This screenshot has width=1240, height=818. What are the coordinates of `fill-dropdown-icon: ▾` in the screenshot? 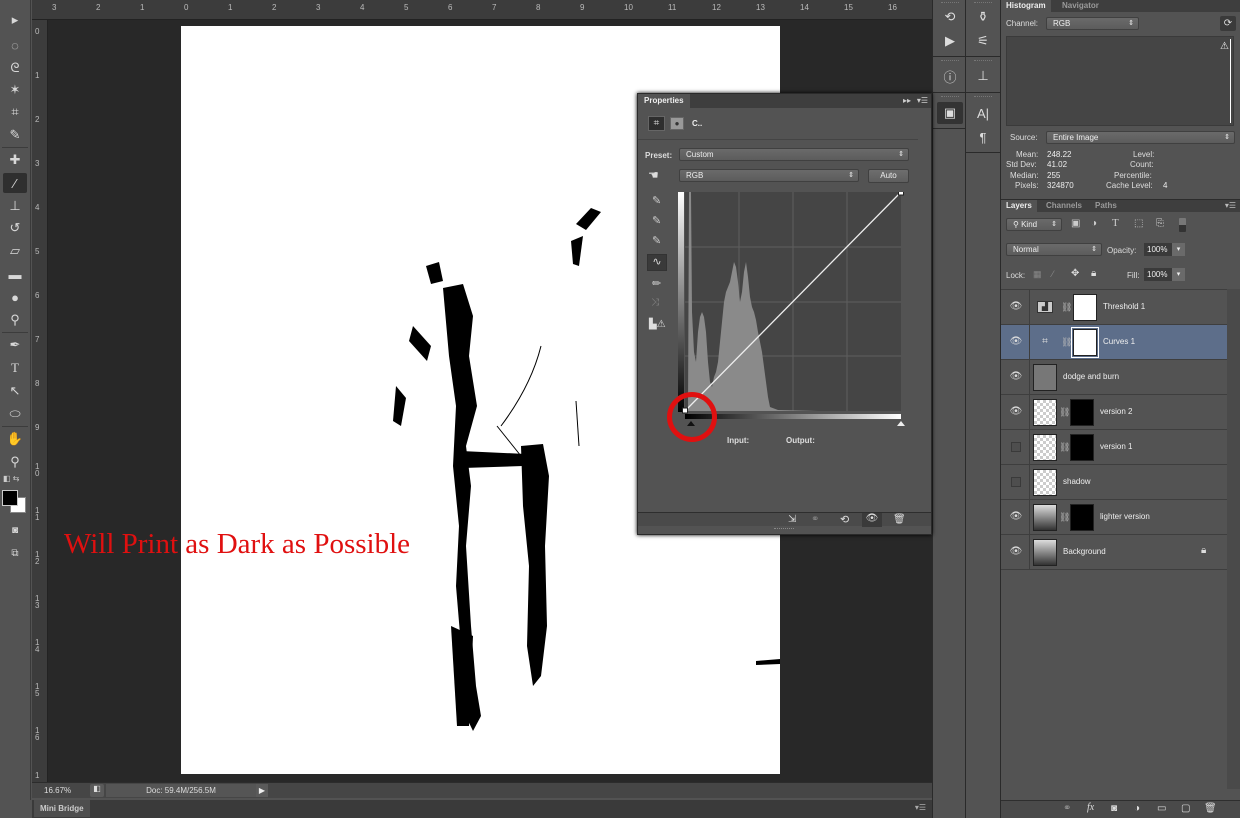 It's located at (1178, 274).